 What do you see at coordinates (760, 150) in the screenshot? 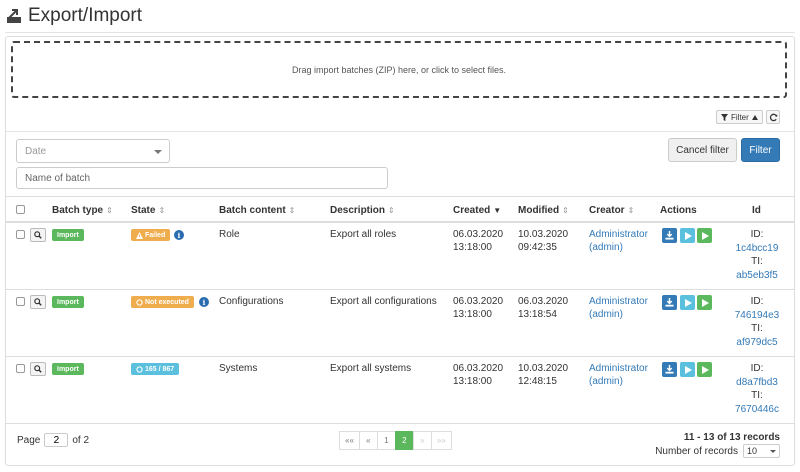
I see `apply-filter-button: Filter` at bounding box center [760, 150].